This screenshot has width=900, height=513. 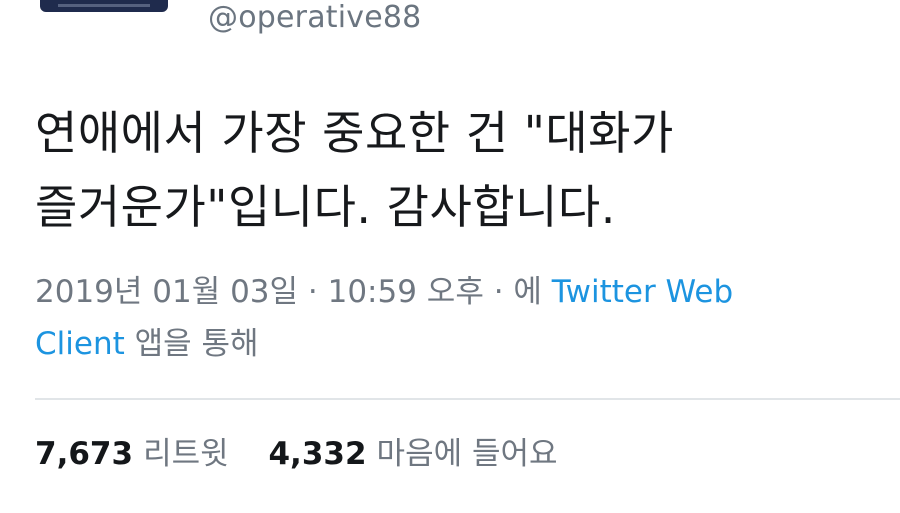 What do you see at coordinates (314, 17) in the screenshot?
I see `user-handle: @operative88` at bounding box center [314, 17].